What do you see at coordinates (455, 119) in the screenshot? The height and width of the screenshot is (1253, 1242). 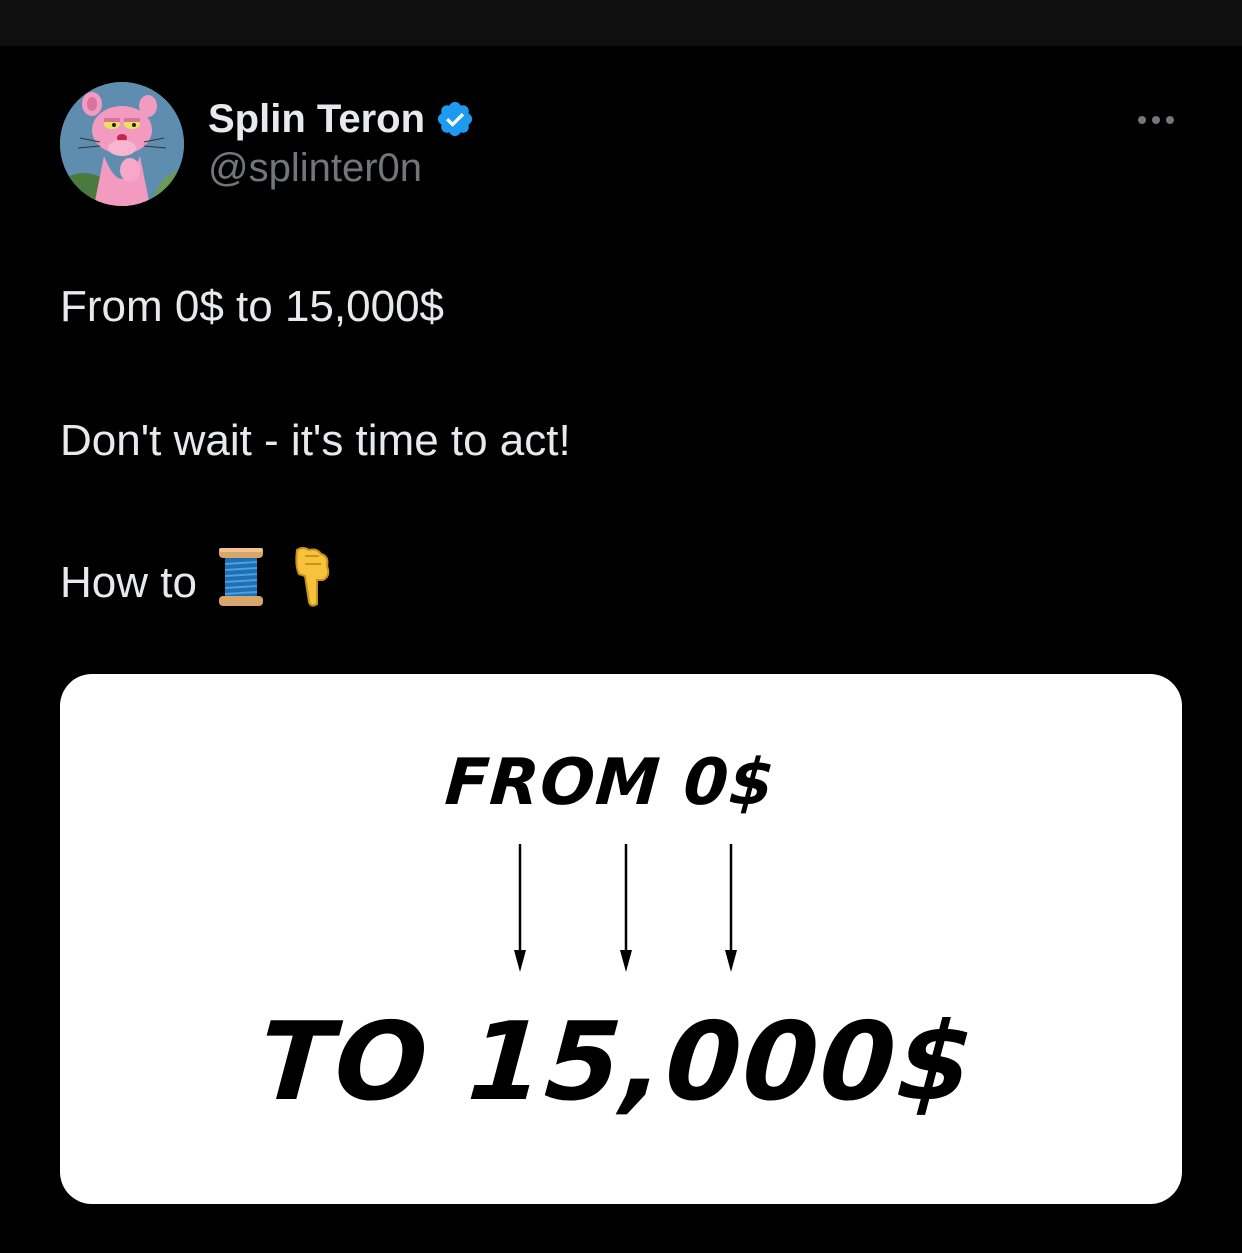 I see `verified-checkmark-icon` at bounding box center [455, 119].